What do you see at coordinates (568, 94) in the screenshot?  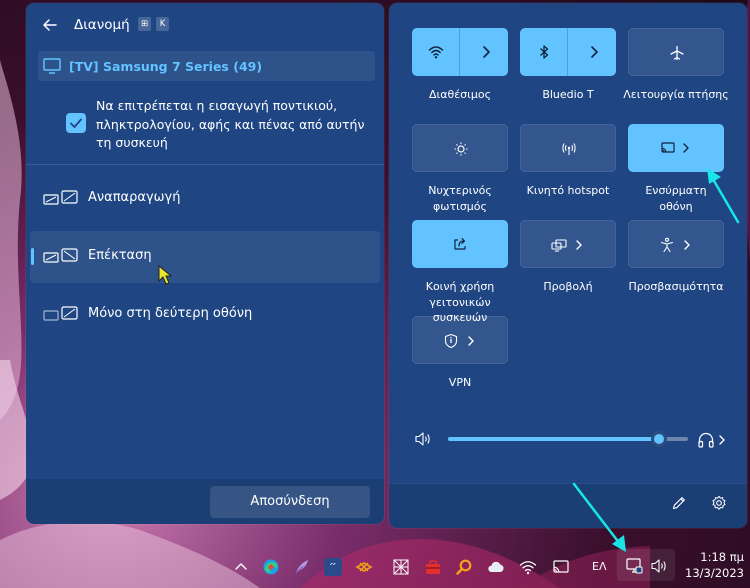 I see `tile-label: Bluedio T` at bounding box center [568, 94].